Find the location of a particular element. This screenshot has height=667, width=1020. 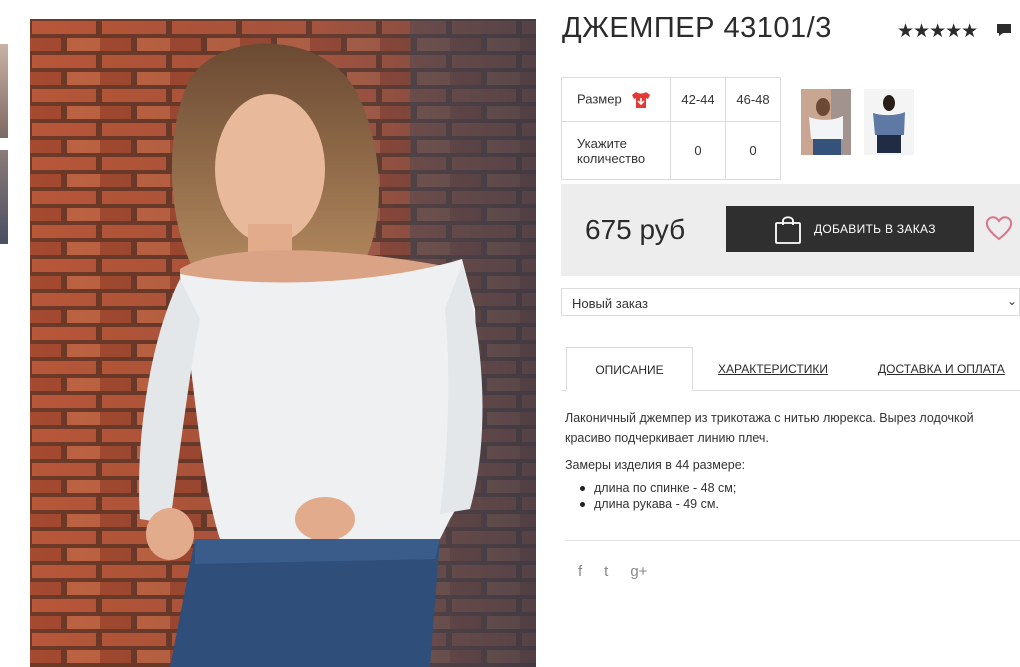

price-box: 675 руб ДОБАВИТЬ В ЗАКАЗ is located at coordinates (790, 230).